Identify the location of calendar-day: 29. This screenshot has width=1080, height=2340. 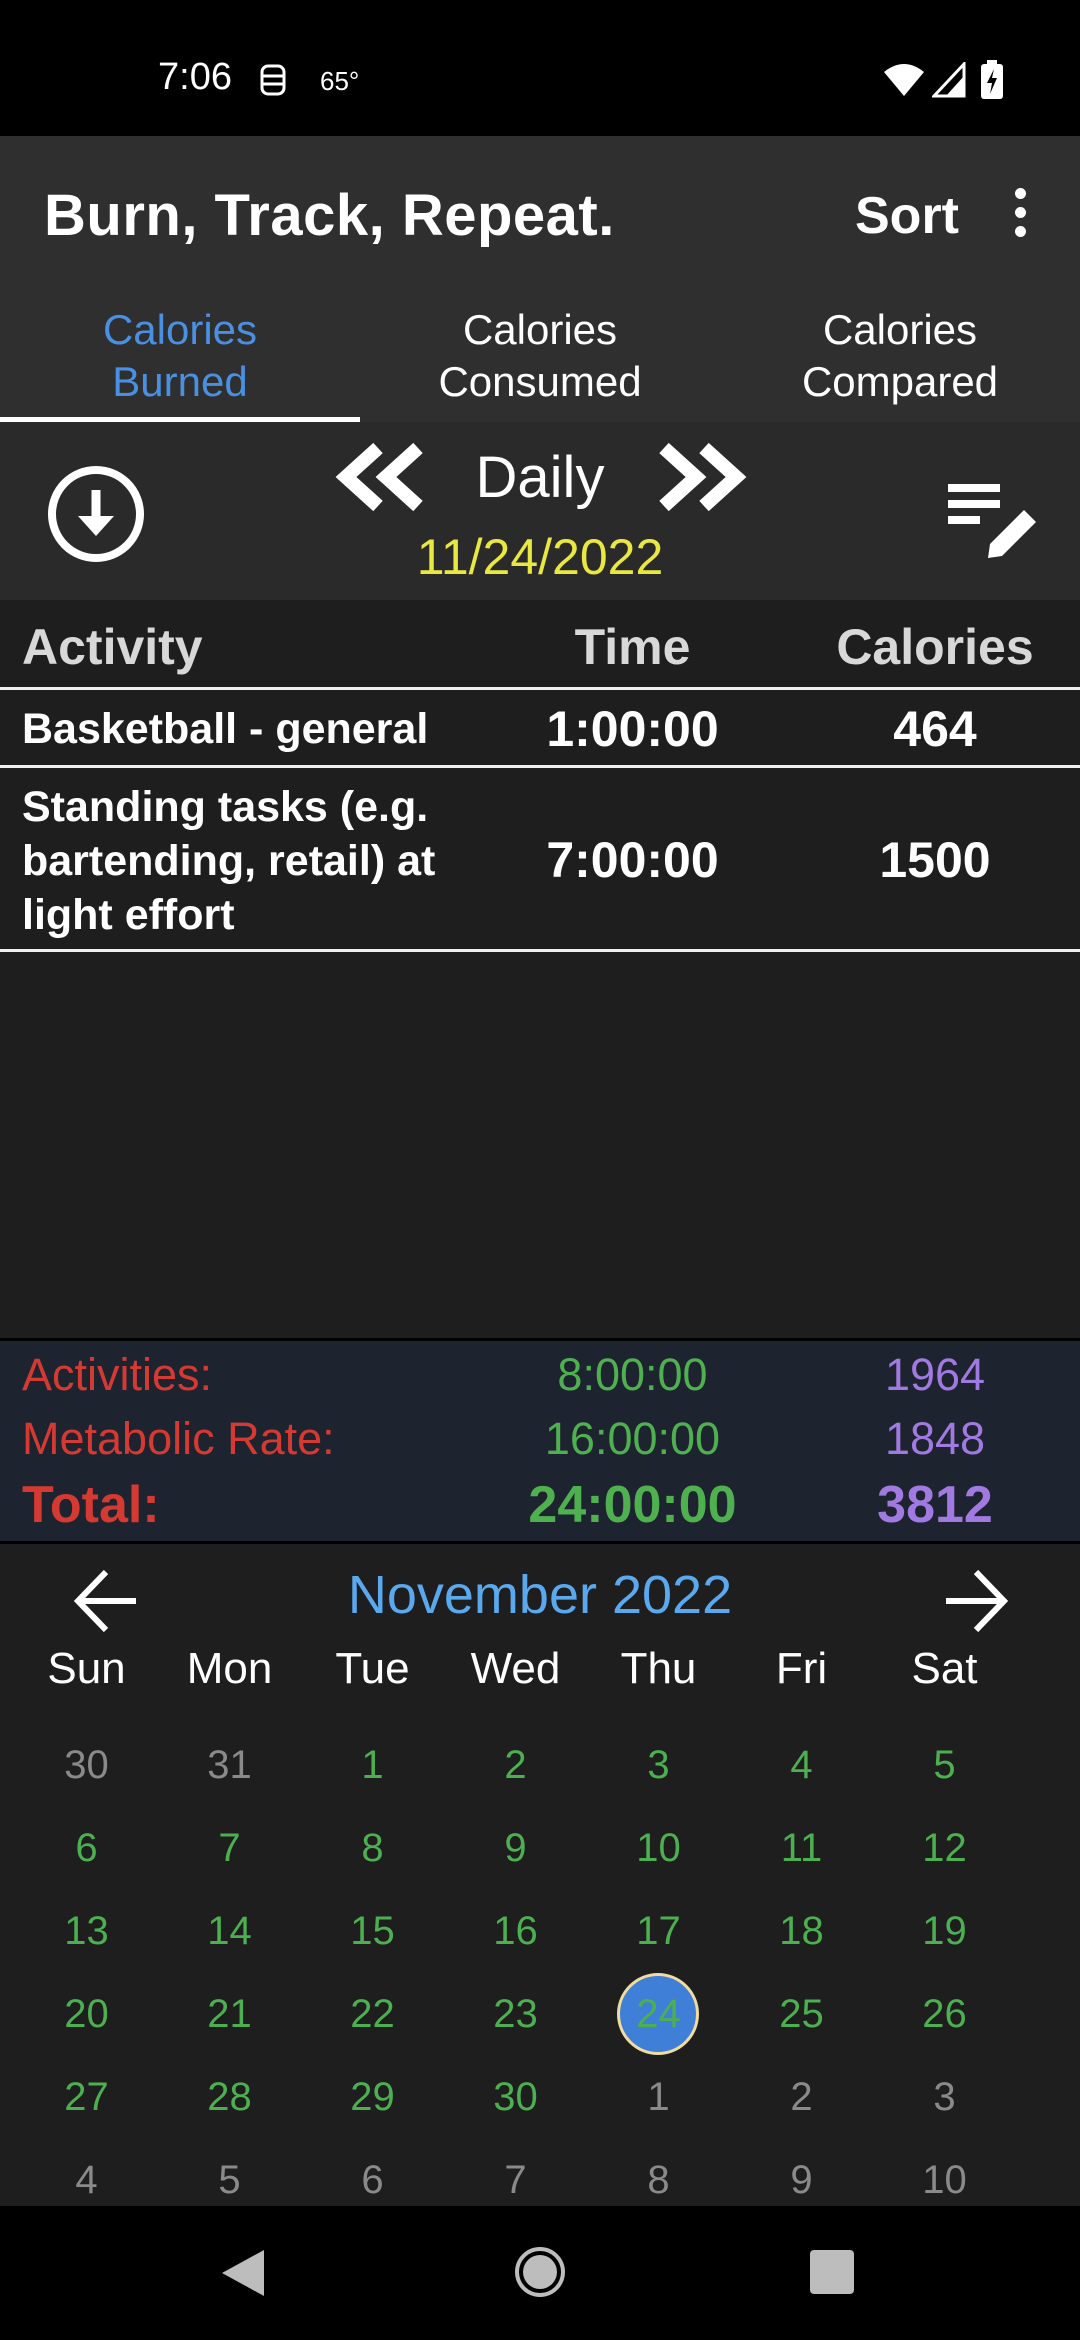
(372, 2097).